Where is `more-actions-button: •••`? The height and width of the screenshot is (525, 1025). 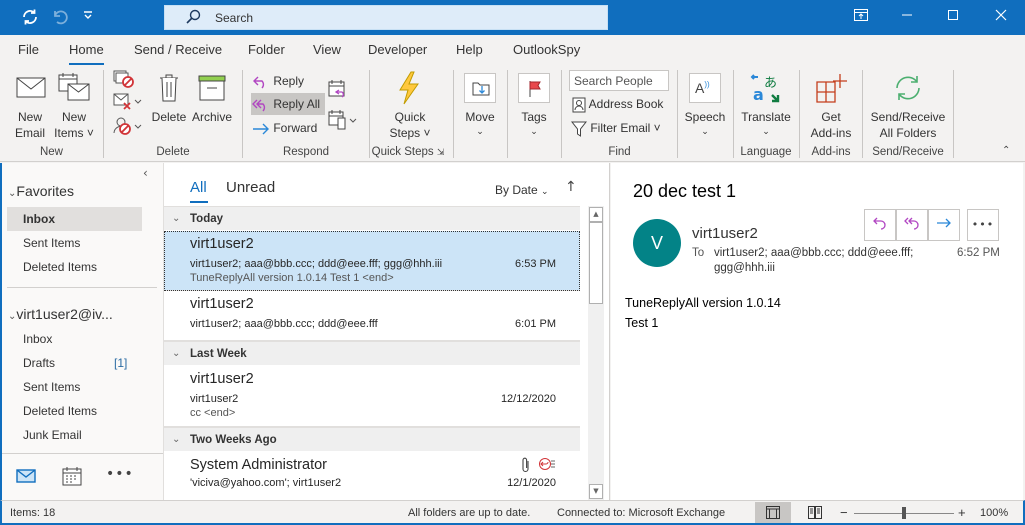 more-actions-button: ••• is located at coordinates (983, 225).